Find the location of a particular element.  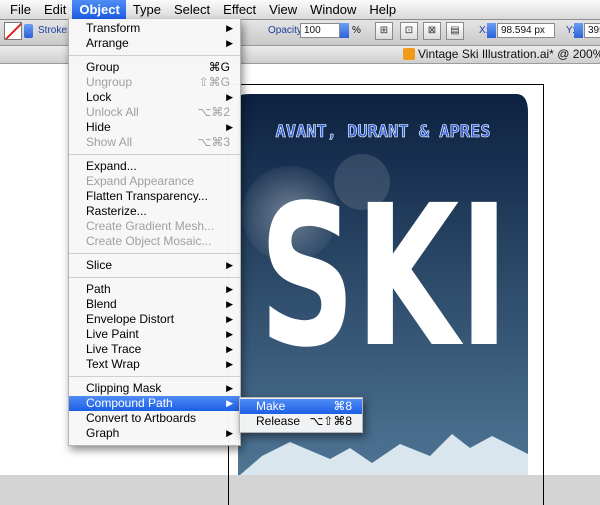

menu-item-slice: Slice ▶ is located at coordinates (154, 265).